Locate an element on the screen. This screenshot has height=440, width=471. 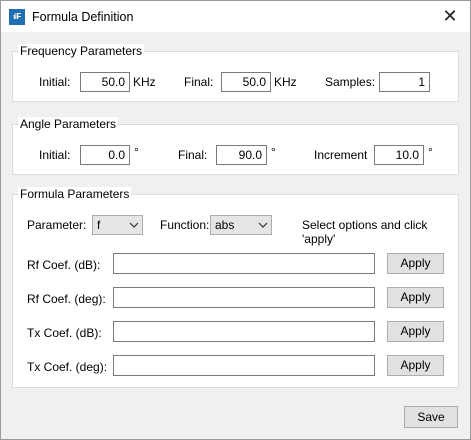
angle-initial-label: Initial: is located at coordinates (55, 155).